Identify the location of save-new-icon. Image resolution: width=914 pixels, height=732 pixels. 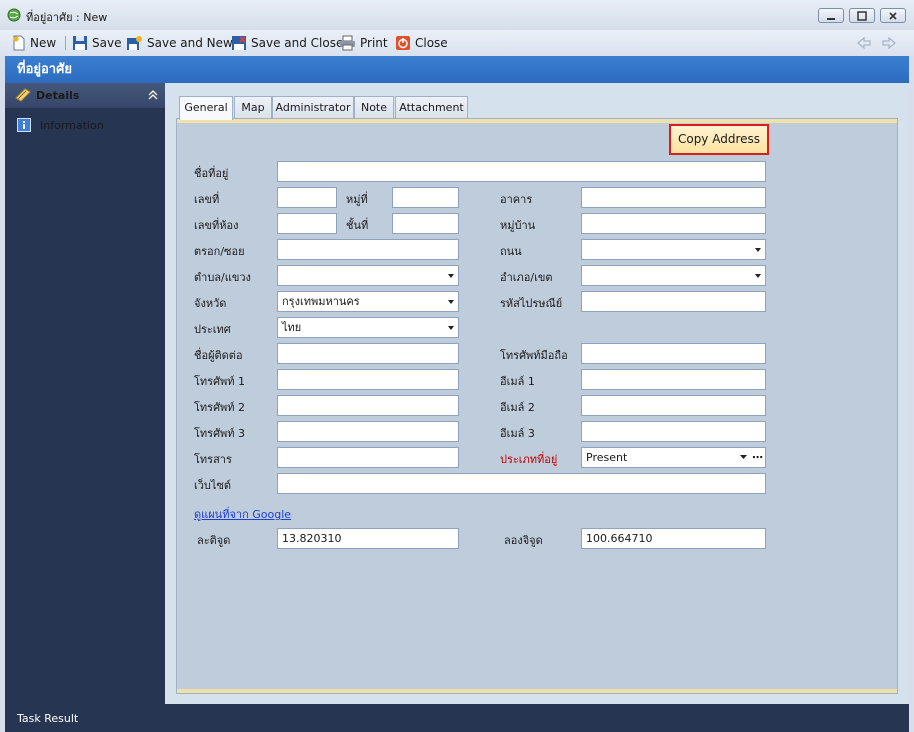
(134, 43).